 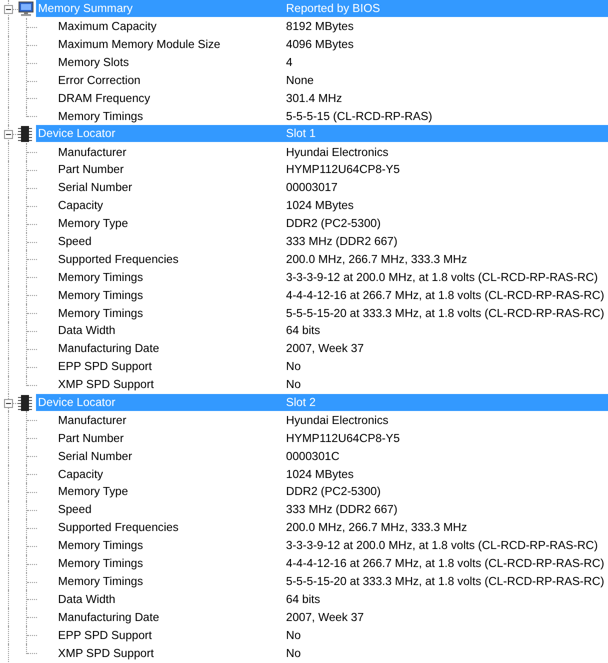 I want to click on property-value: 4, so click(x=289, y=63).